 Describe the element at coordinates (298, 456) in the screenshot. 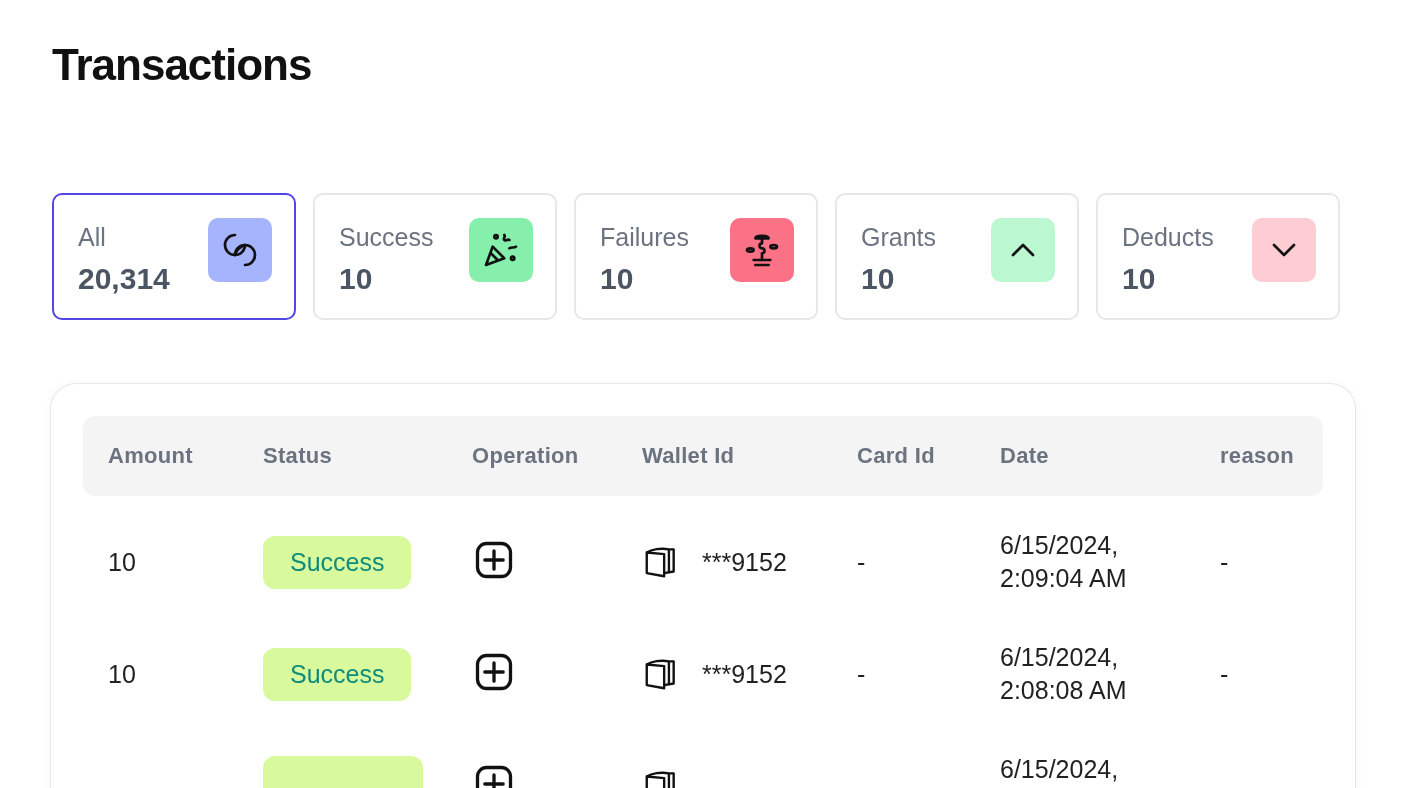

I see `column-header: Status` at that location.